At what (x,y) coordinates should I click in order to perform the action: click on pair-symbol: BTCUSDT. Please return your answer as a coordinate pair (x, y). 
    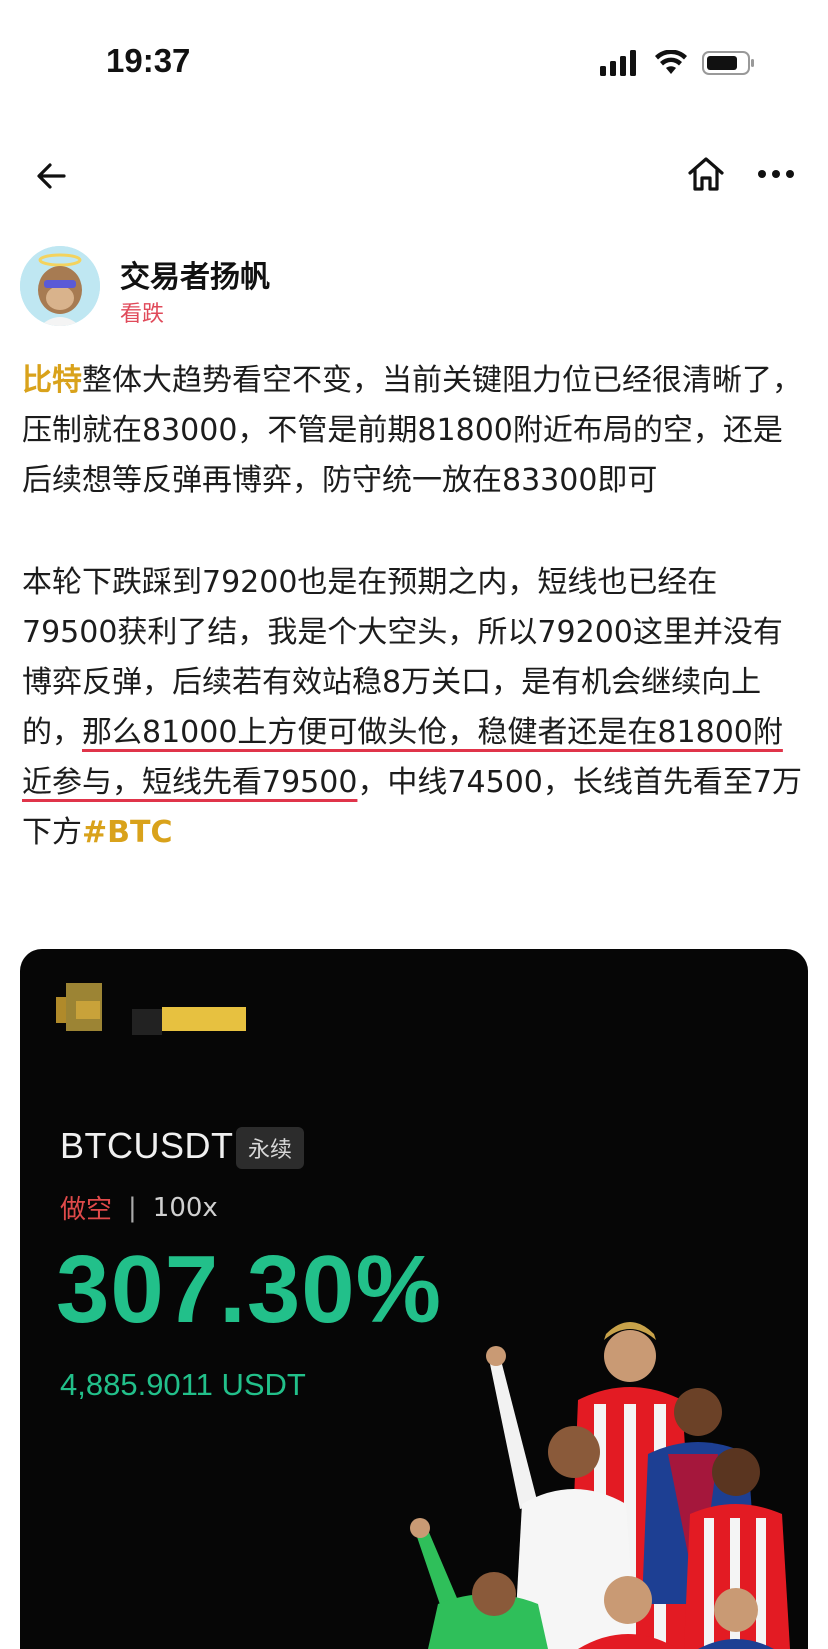
    Looking at the image, I should click on (147, 1145).